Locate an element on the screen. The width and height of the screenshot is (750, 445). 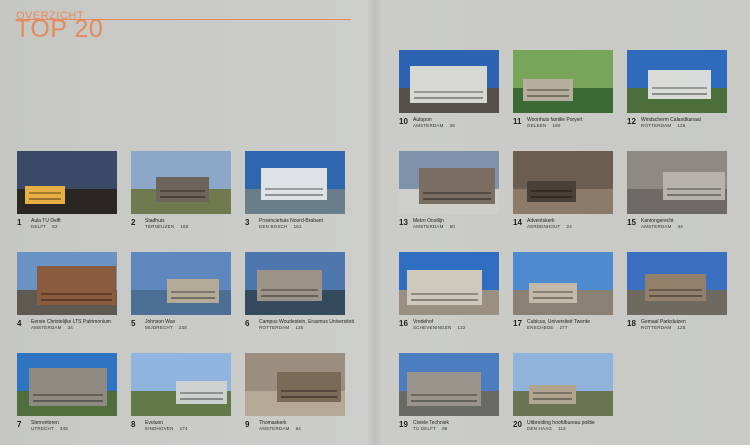
rank-number: 1 is located at coordinates (19, 222).